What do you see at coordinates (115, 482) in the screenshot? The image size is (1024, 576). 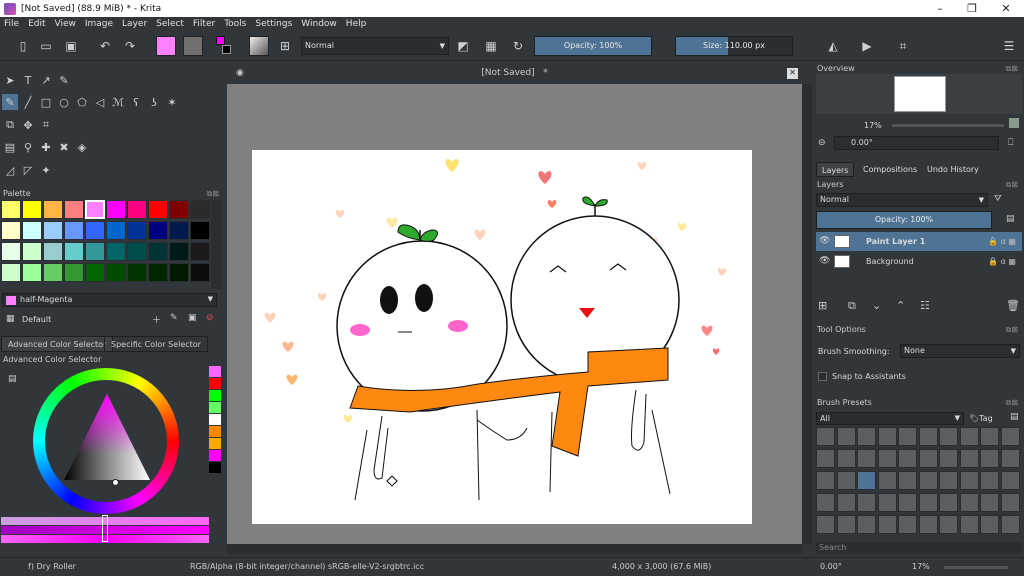 I see `color-cursor` at bounding box center [115, 482].